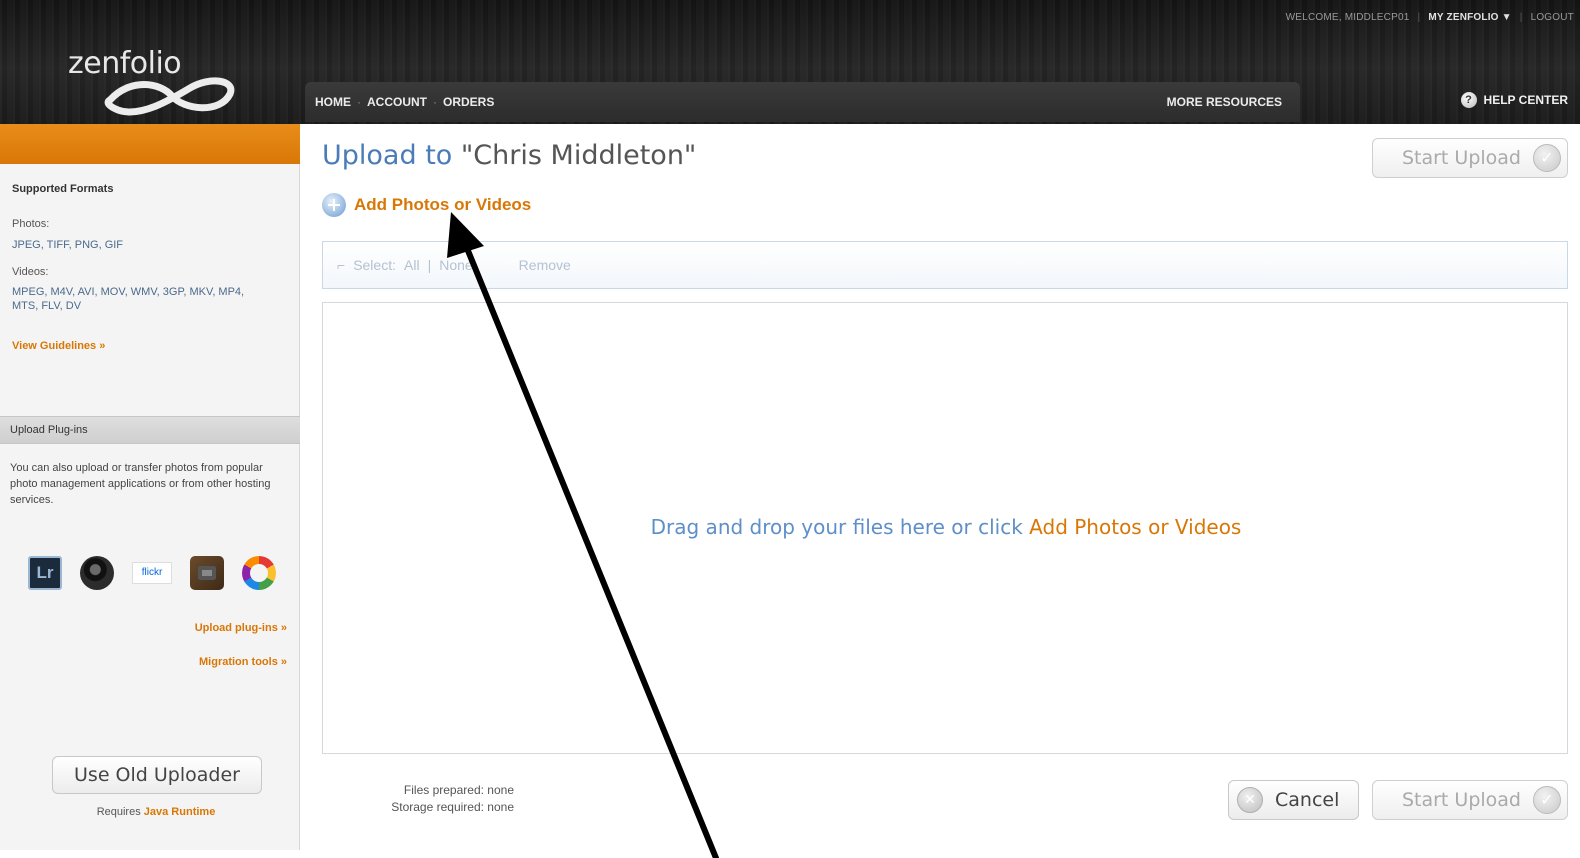 This screenshot has height=858, width=1580. What do you see at coordinates (58, 346) in the screenshot?
I see `view-guidelines-link: View Guidelines »` at bounding box center [58, 346].